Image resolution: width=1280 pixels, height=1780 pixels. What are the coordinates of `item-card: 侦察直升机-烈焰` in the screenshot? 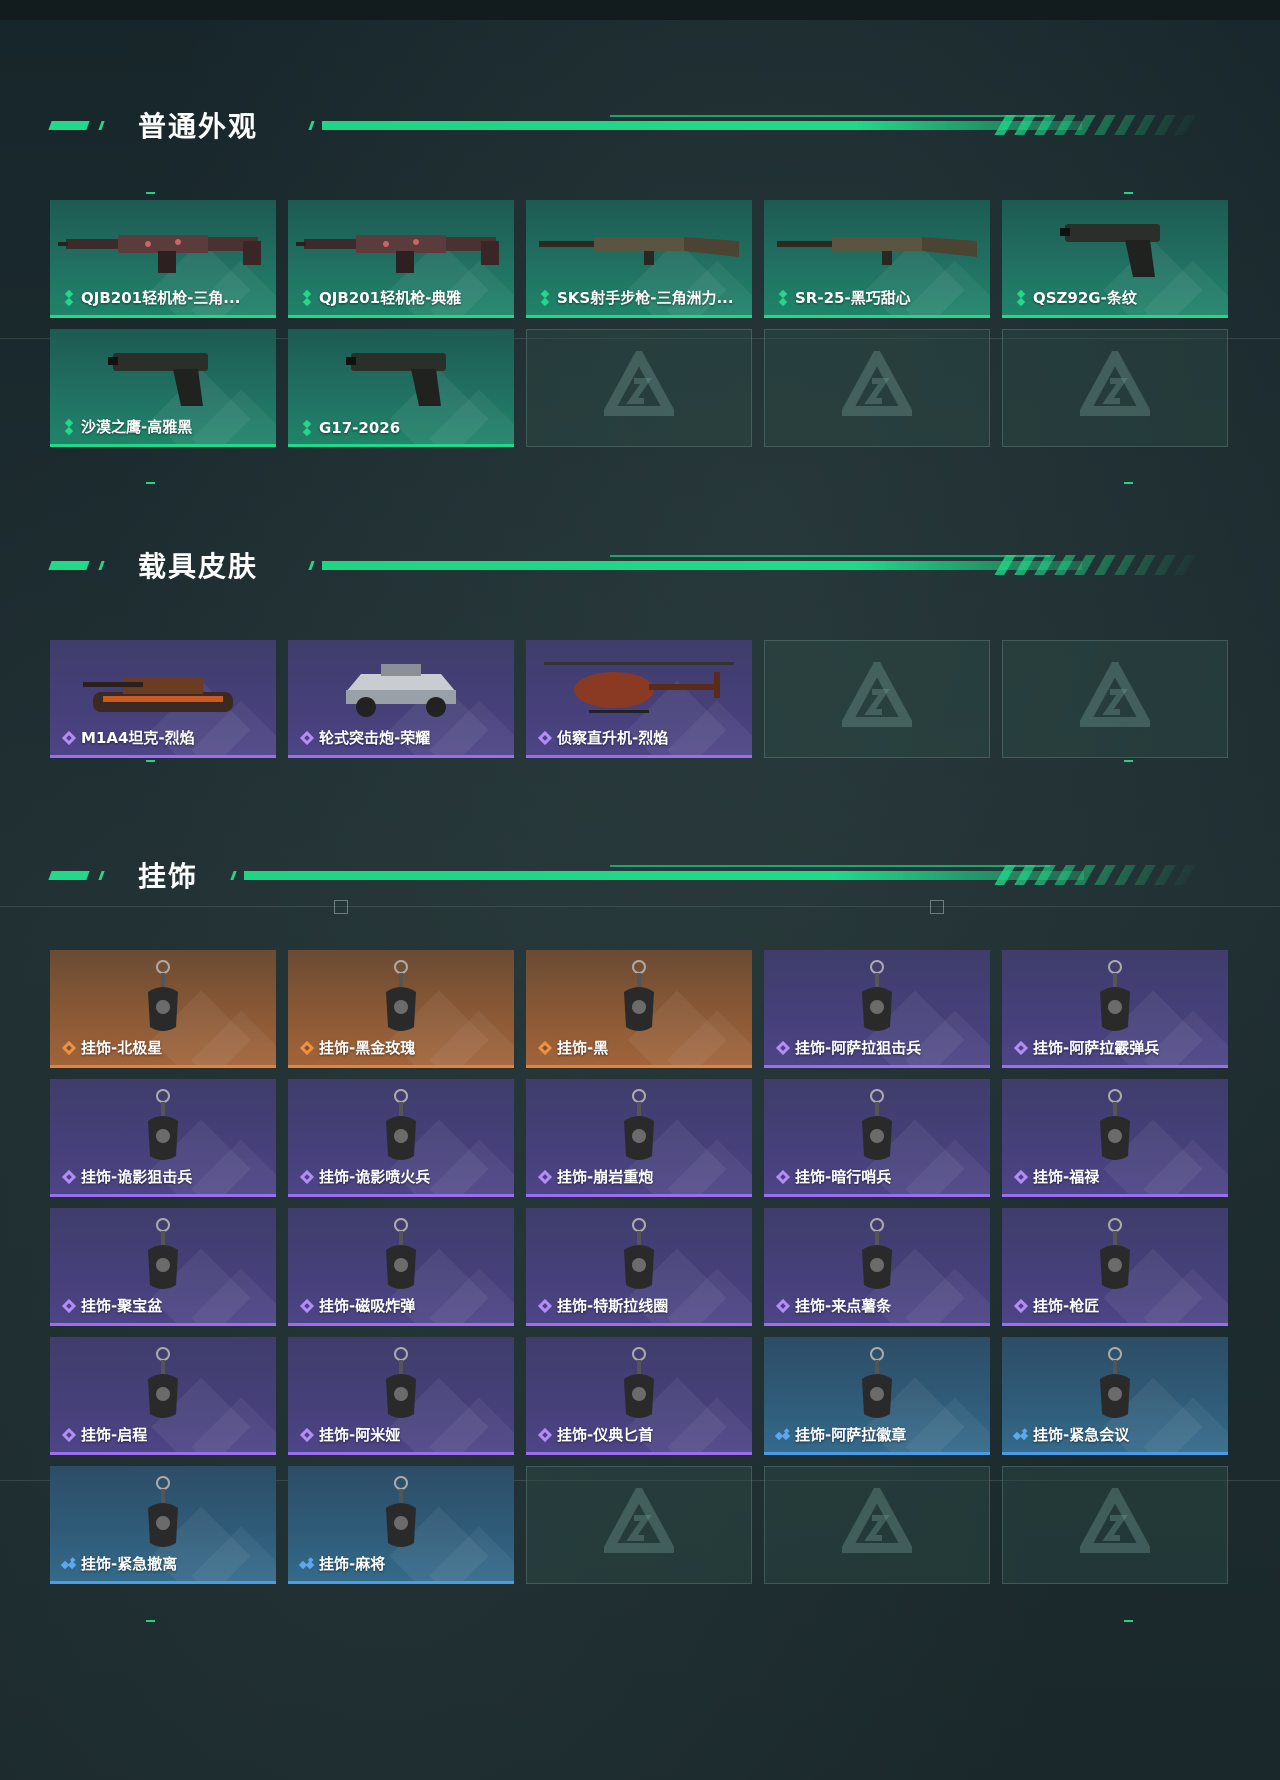 It's located at (639, 699).